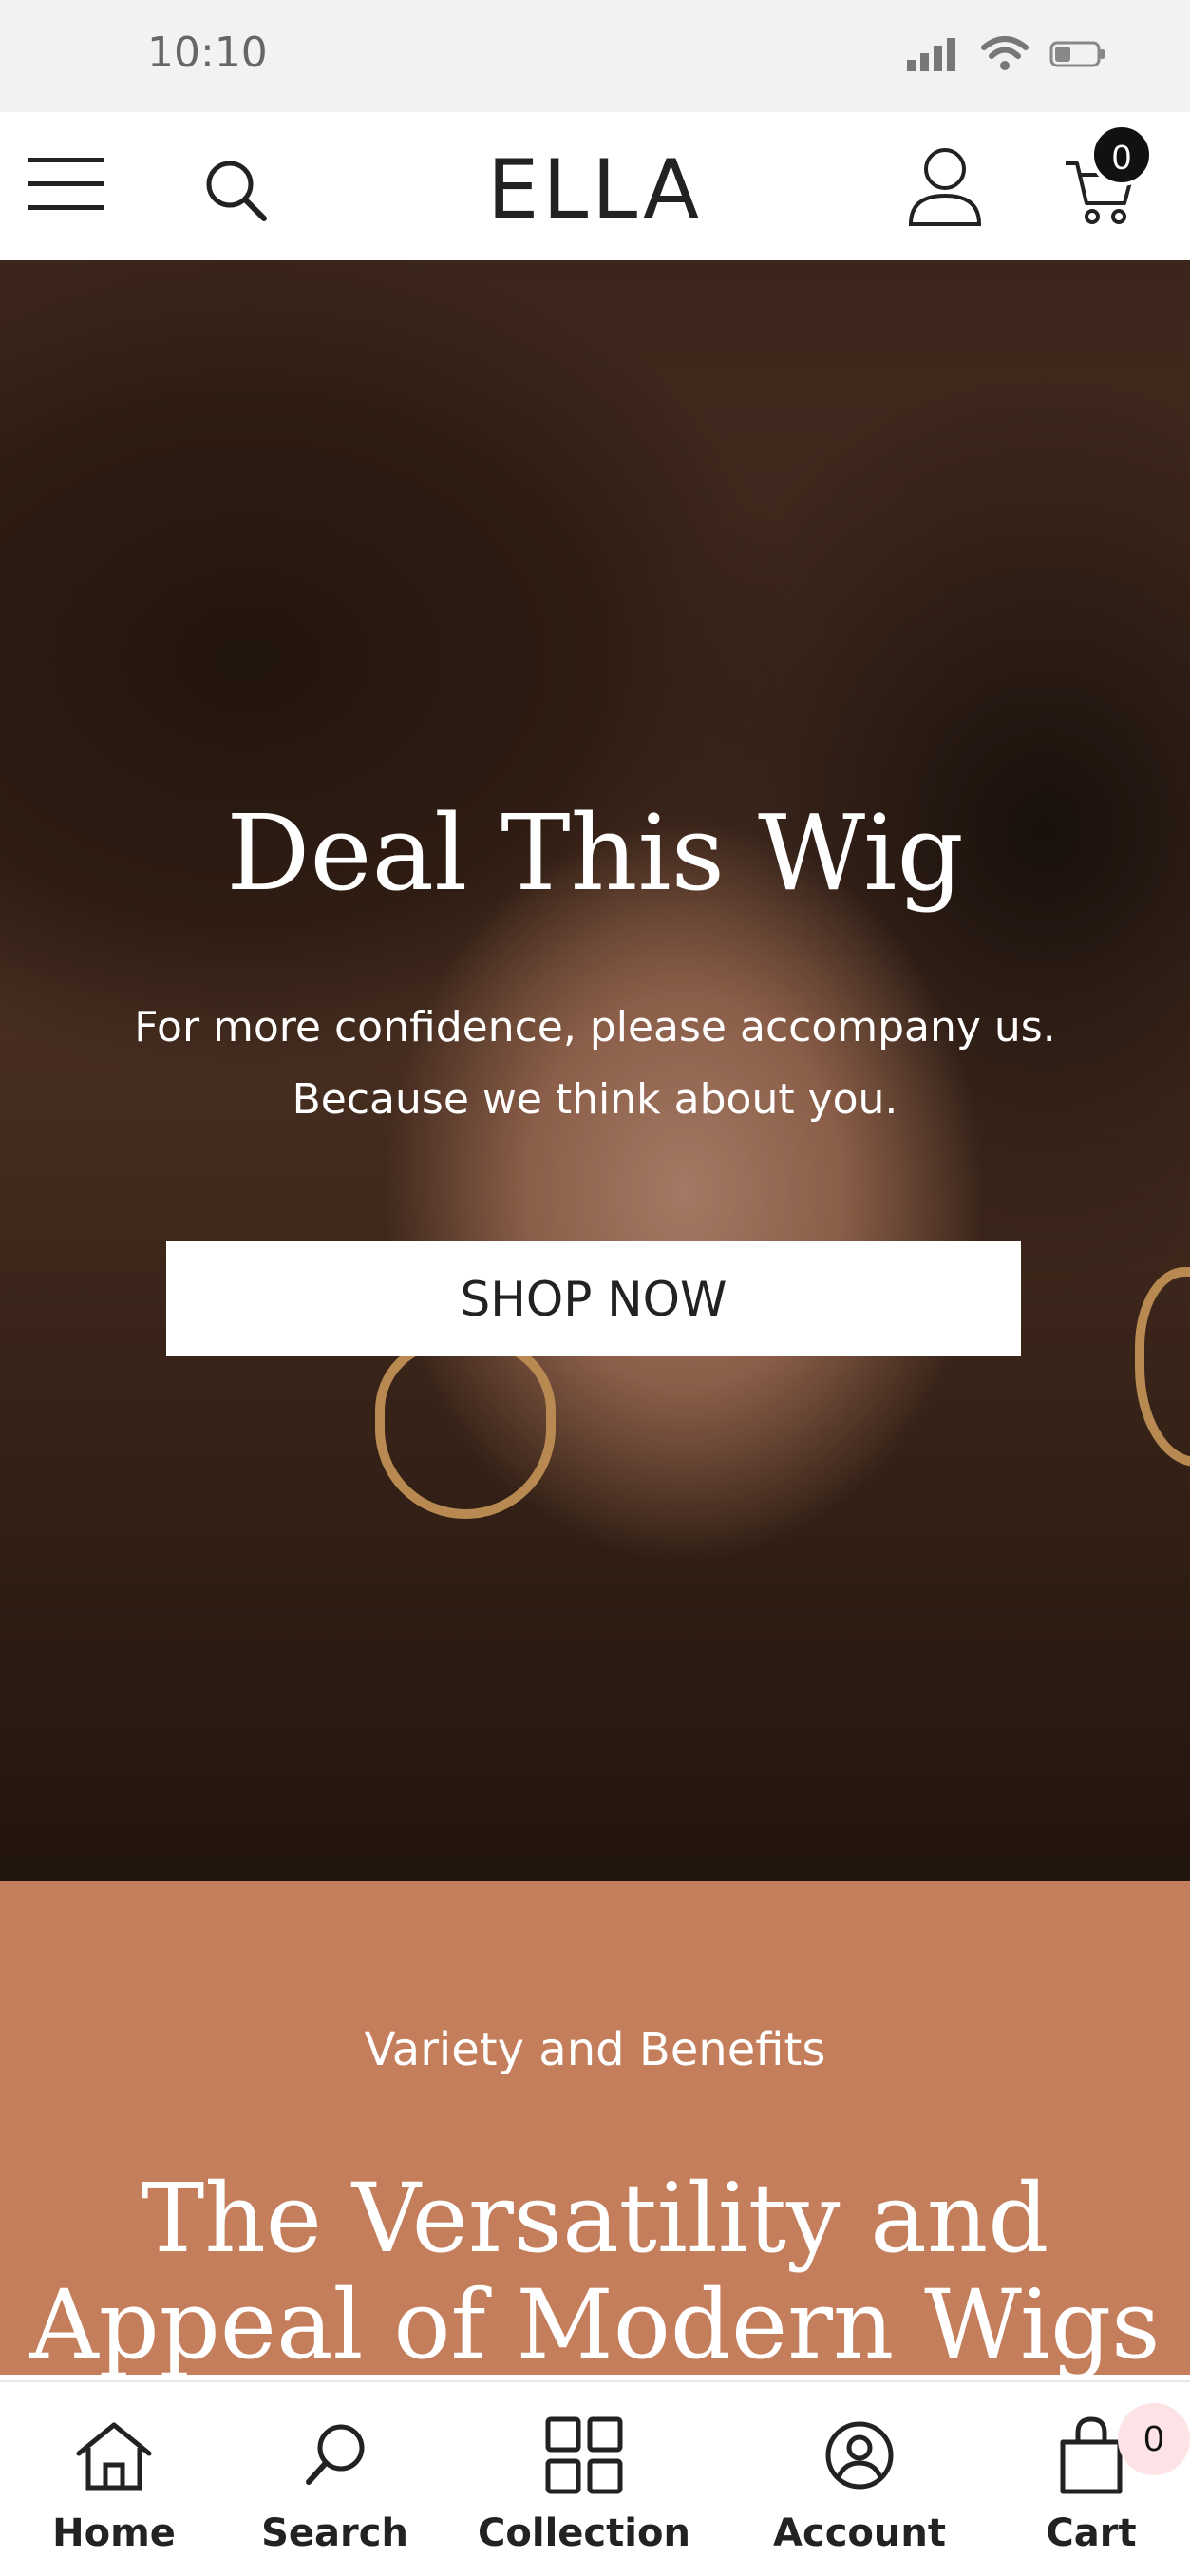  I want to click on nav-home-label: Home, so click(114, 2533).